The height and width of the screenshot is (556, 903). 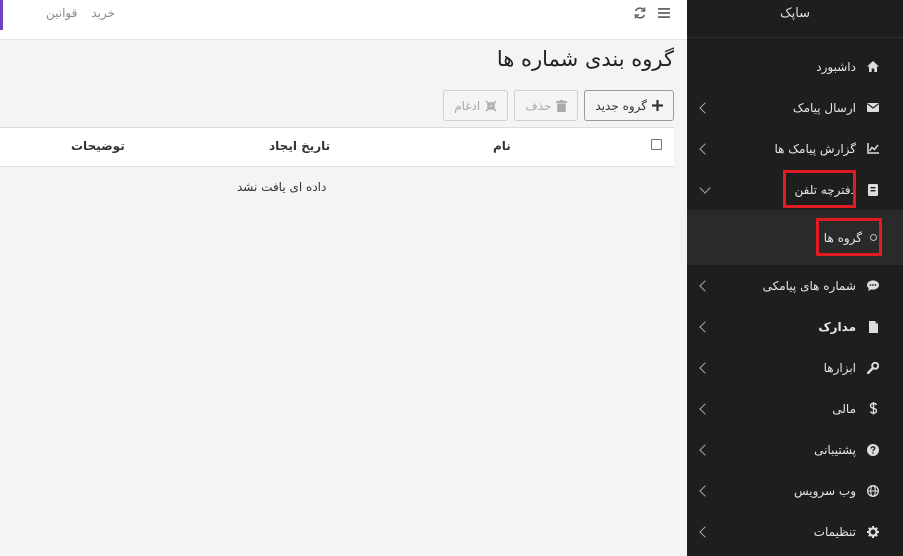 I want to click on globe-icon, so click(x=873, y=491).